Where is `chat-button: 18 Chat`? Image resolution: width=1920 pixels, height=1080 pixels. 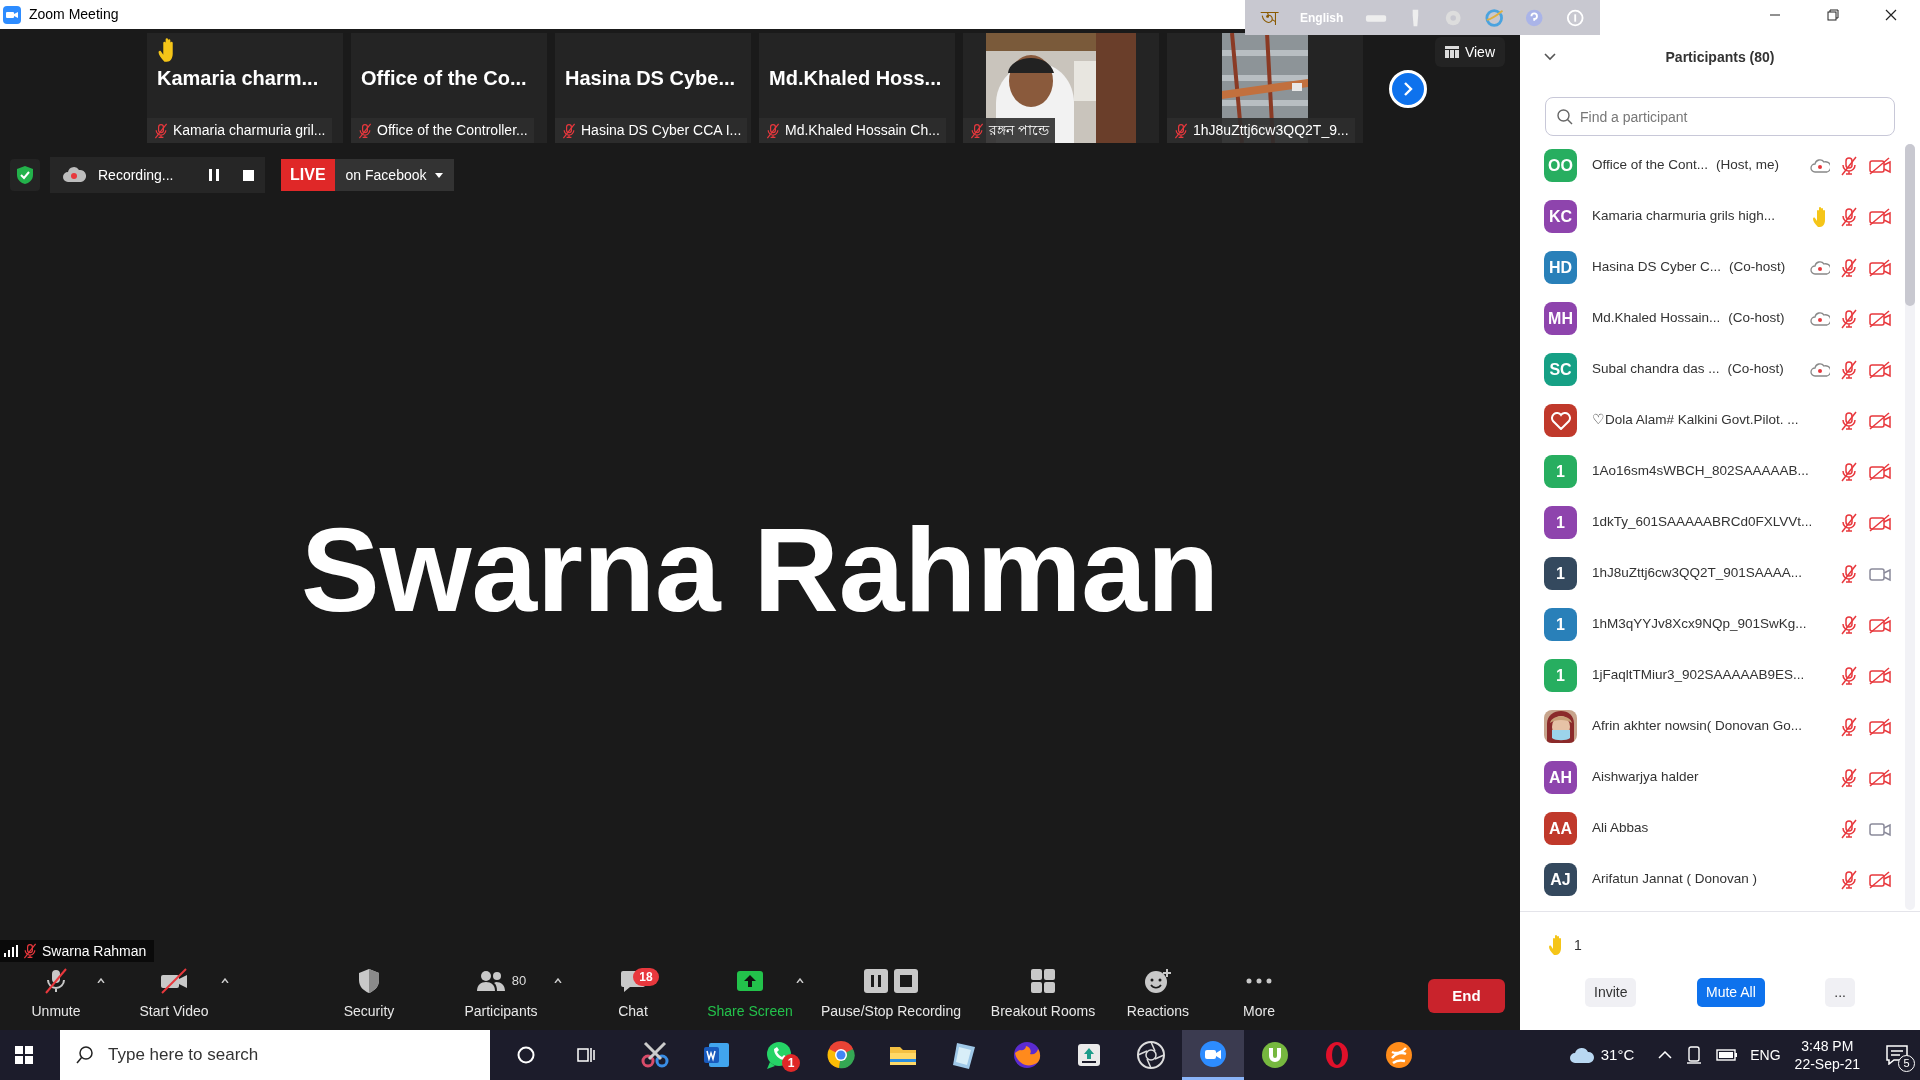
chat-button: 18 Chat is located at coordinates (633, 996).